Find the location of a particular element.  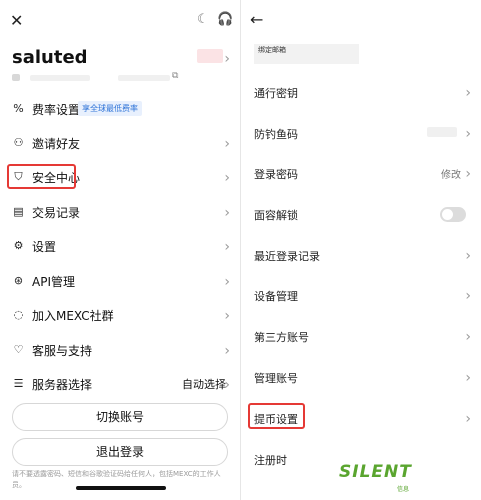

row-label: 设备管理 is located at coordinates (276, 296).